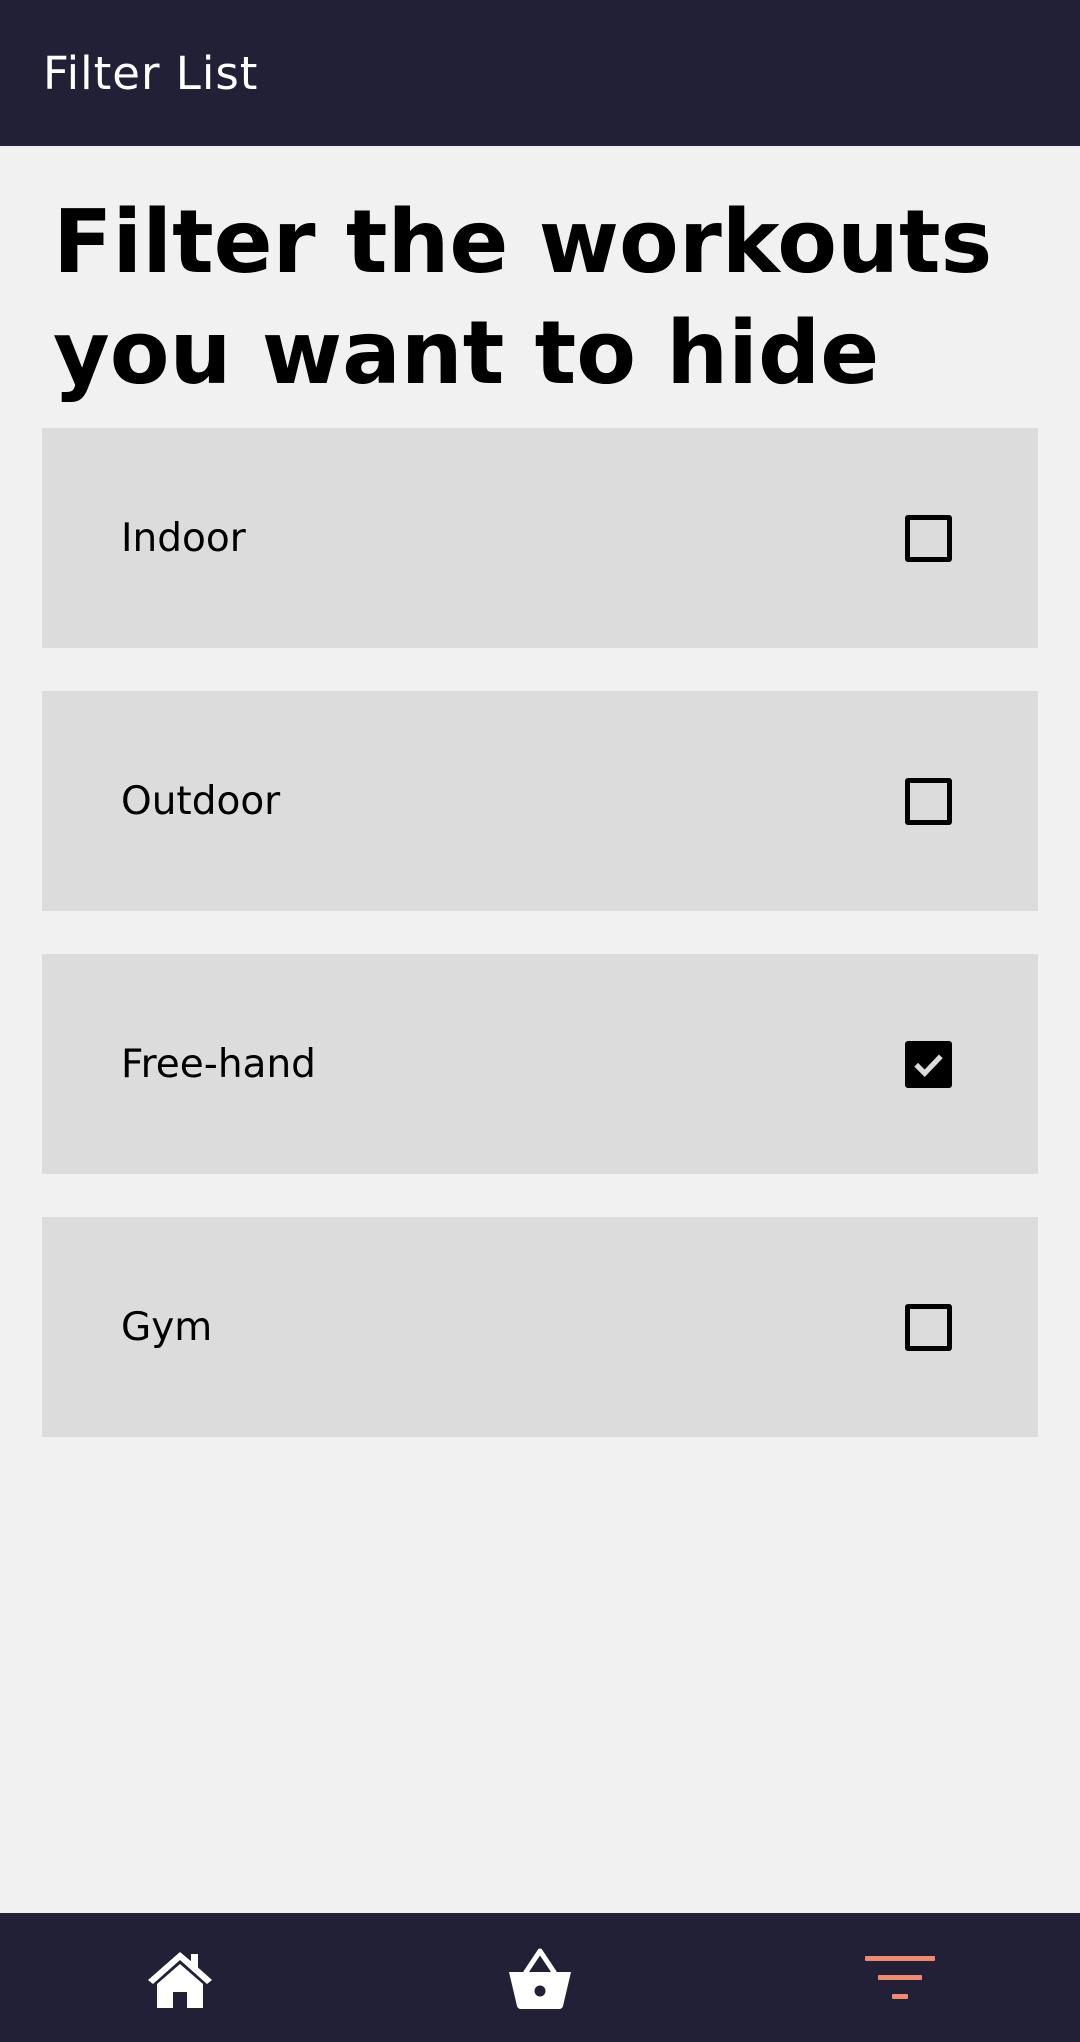  I want to click on nav-filter-button, so click(900, 1977).